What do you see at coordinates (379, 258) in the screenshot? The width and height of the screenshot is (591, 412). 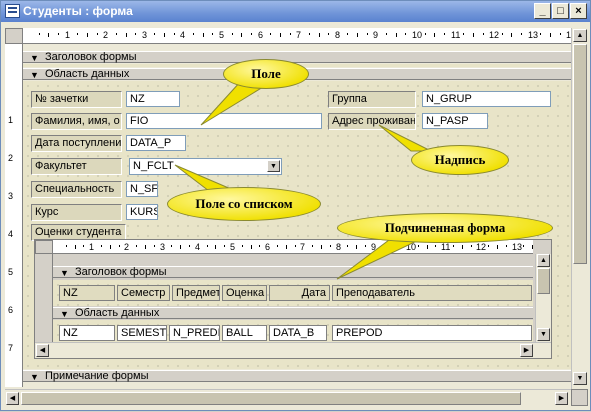 I see `callout-pointer-subform` at bounding box center [379, 258].